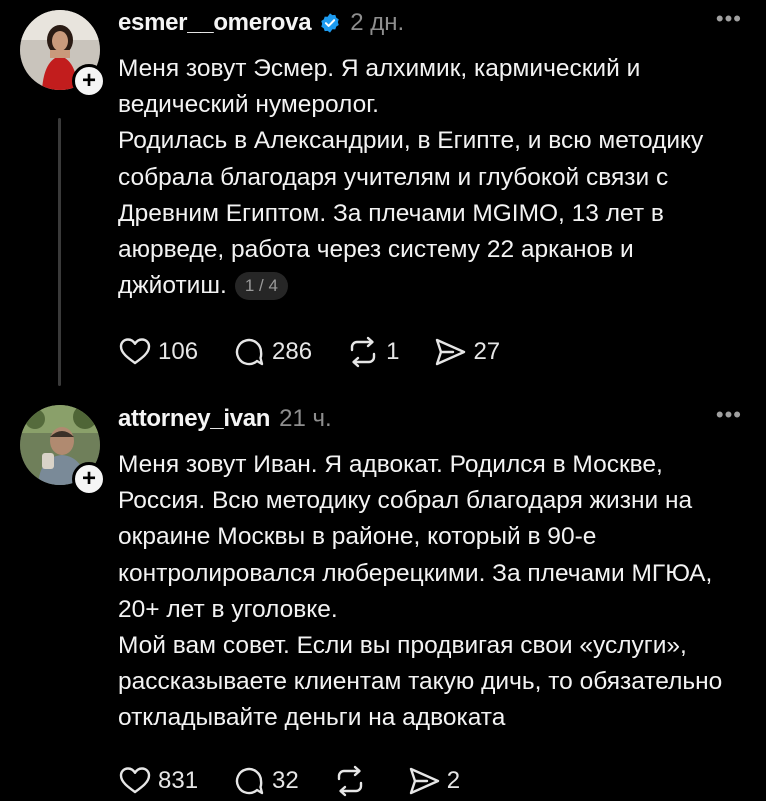  What do you see at coordinates (261, 286) in the screenshot?
I see `page-counter: 1 / 4` at bounding box center [261, 286].